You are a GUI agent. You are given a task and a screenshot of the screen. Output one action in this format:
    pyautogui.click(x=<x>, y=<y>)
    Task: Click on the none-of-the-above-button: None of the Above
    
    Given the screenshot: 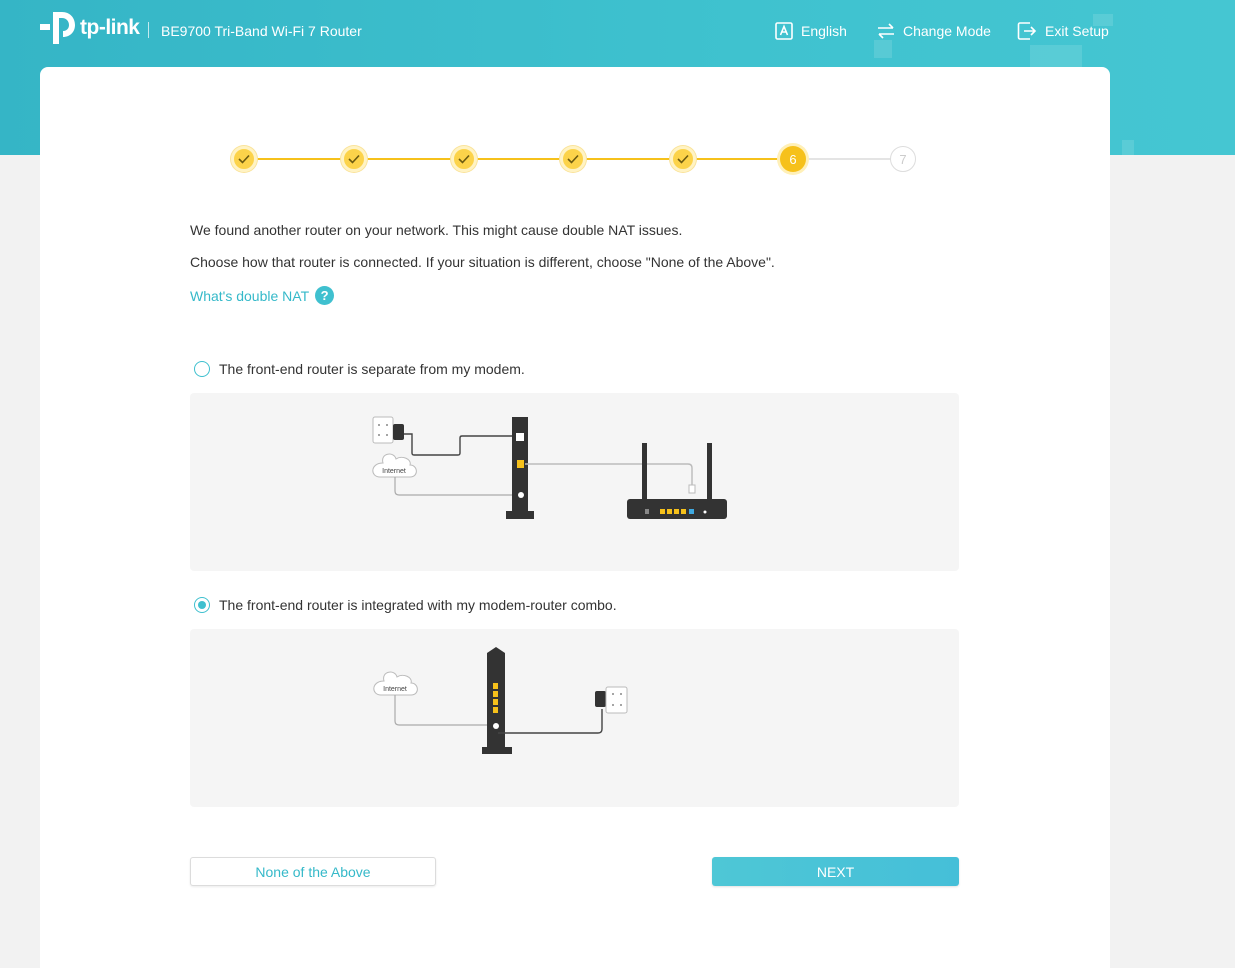 What is the action you would take?
    pyautogui.click(x=313, y=871)
    